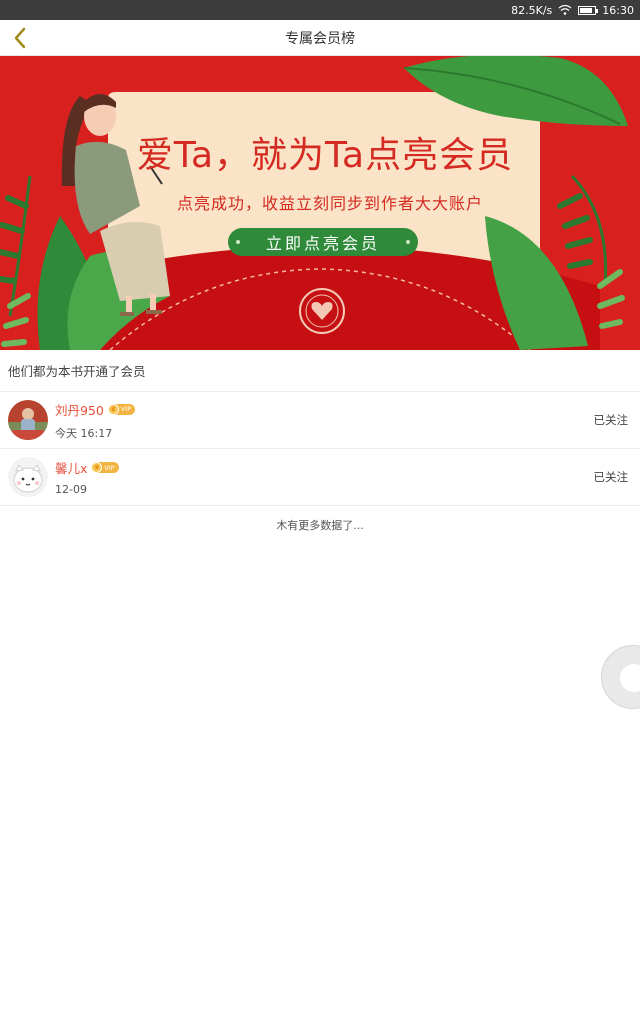  What do you see at coordinates (84, 433) in the screenshot?
I see `member-time: 今天 16:17` at bounding box center [84, 433].